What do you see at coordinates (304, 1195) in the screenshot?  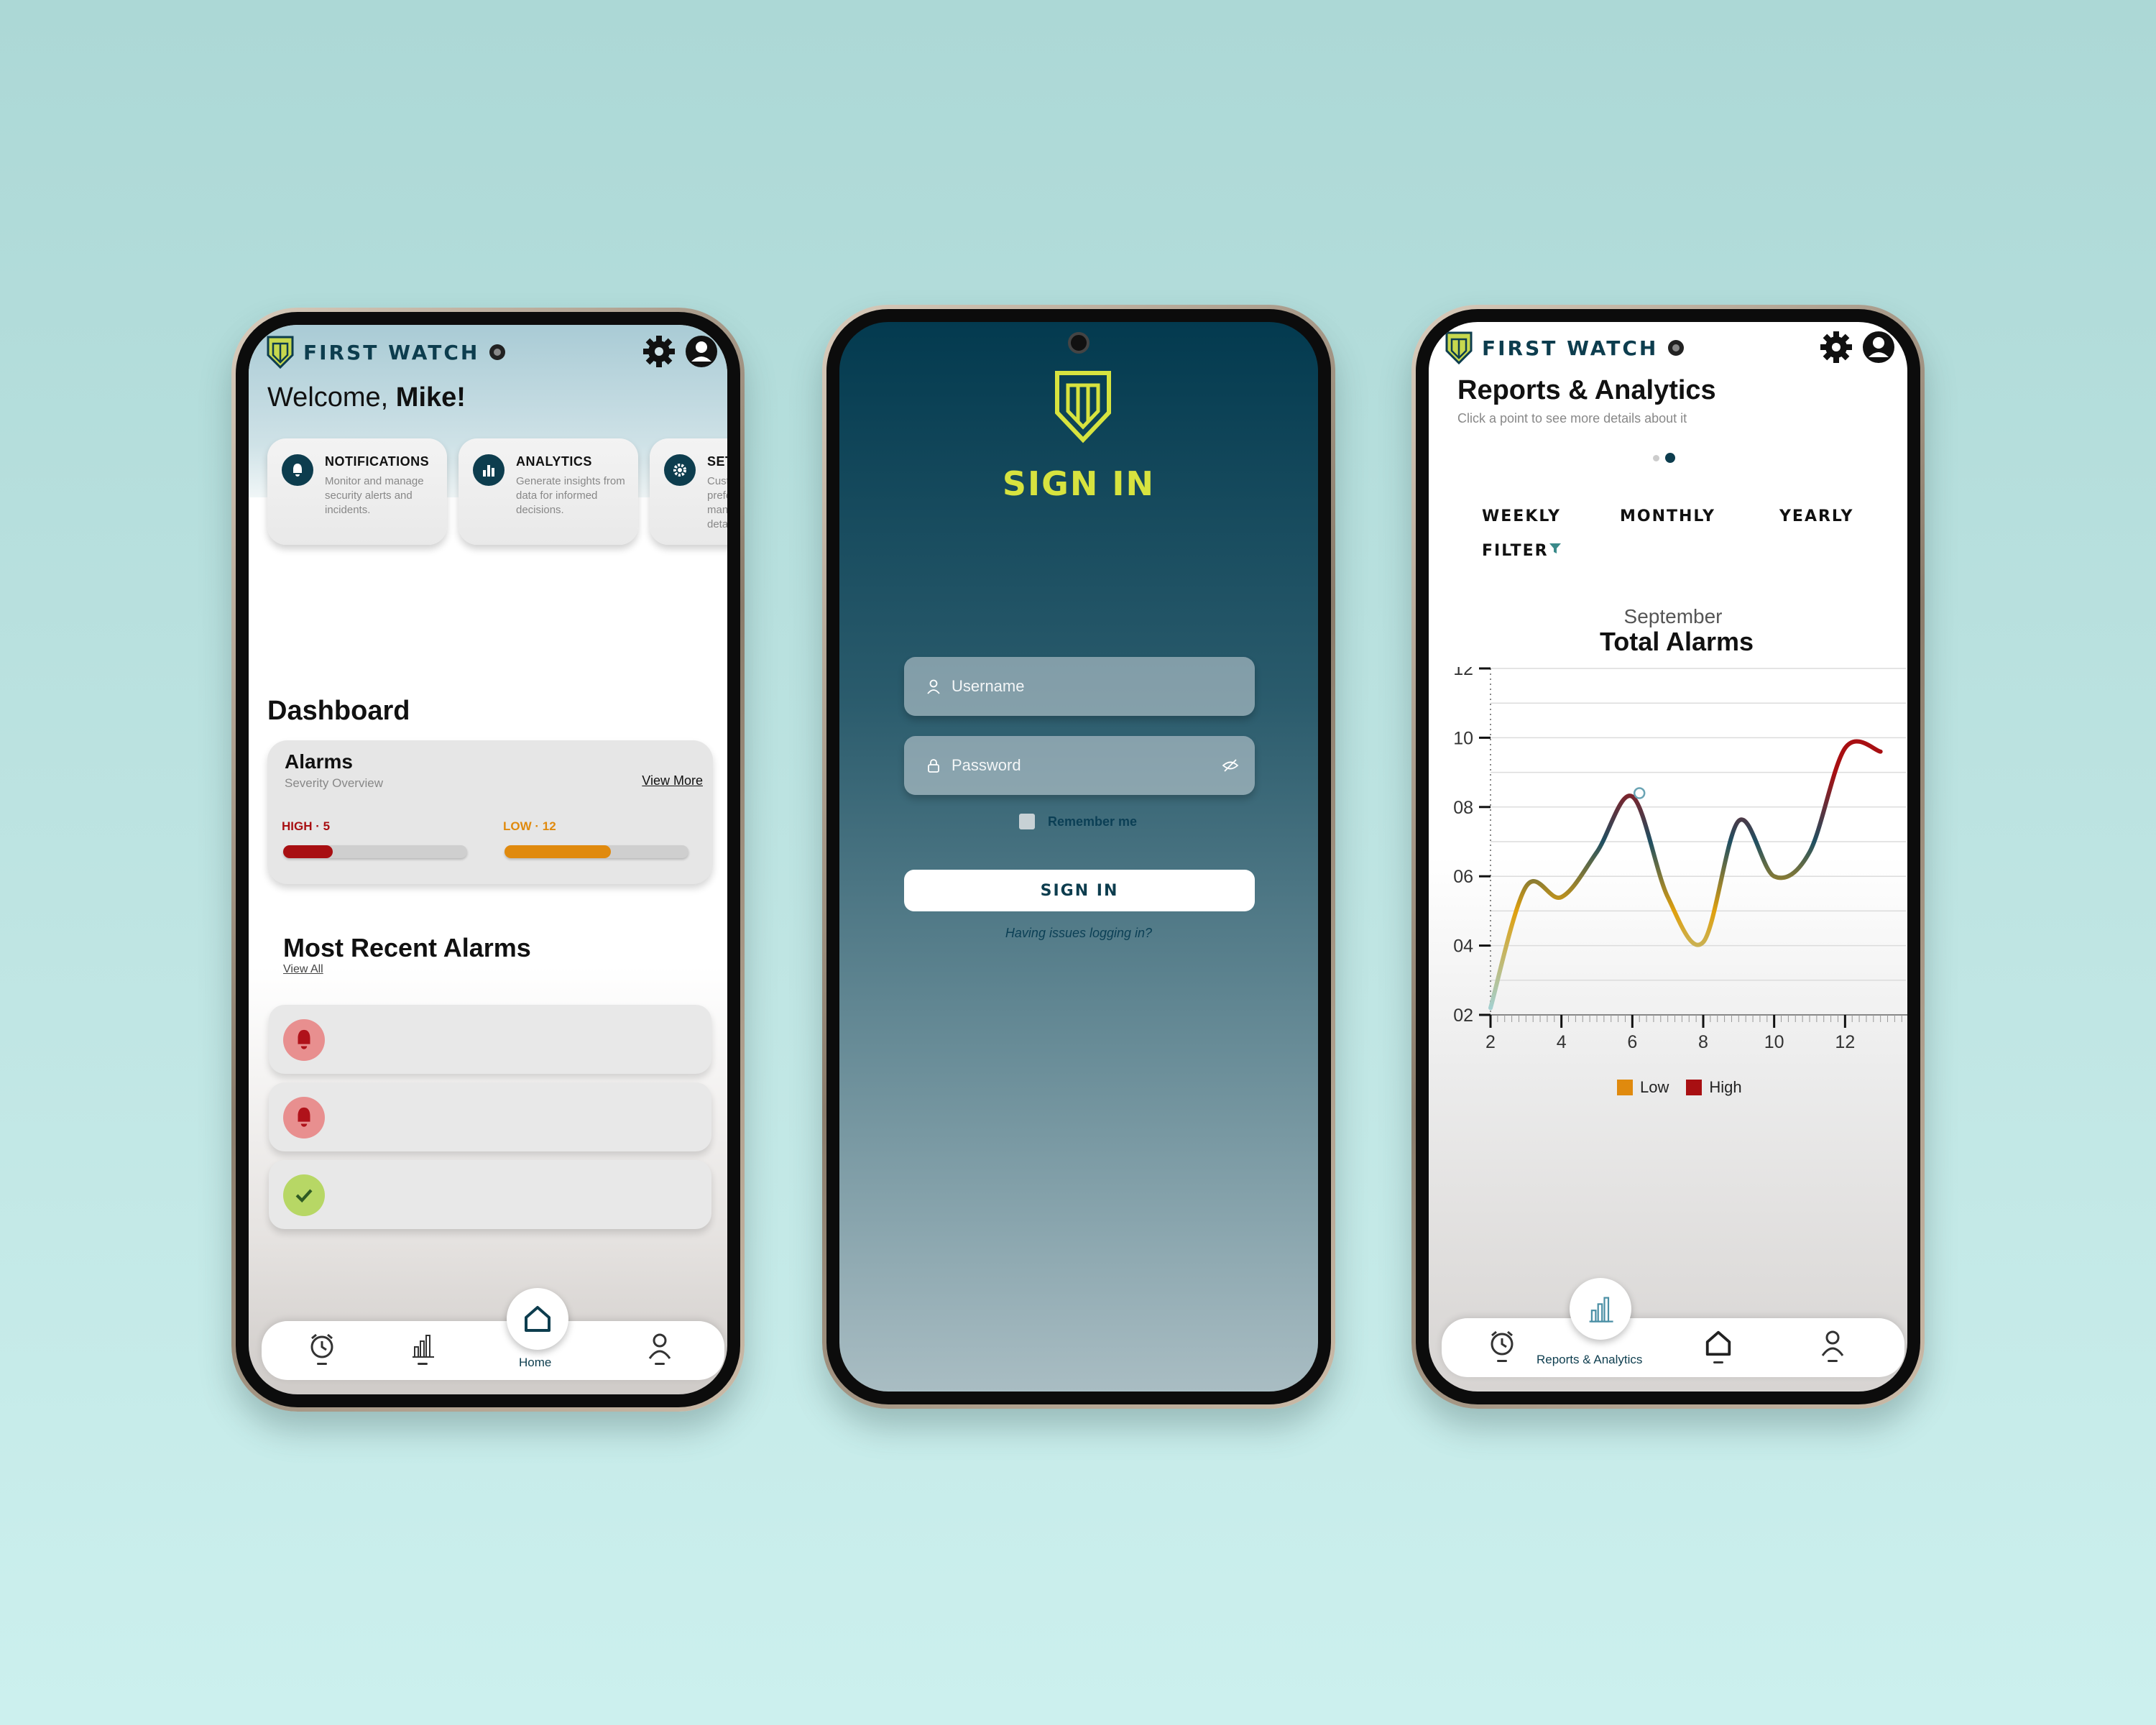 I see `check-icon` at bounding box center [304, 1195].